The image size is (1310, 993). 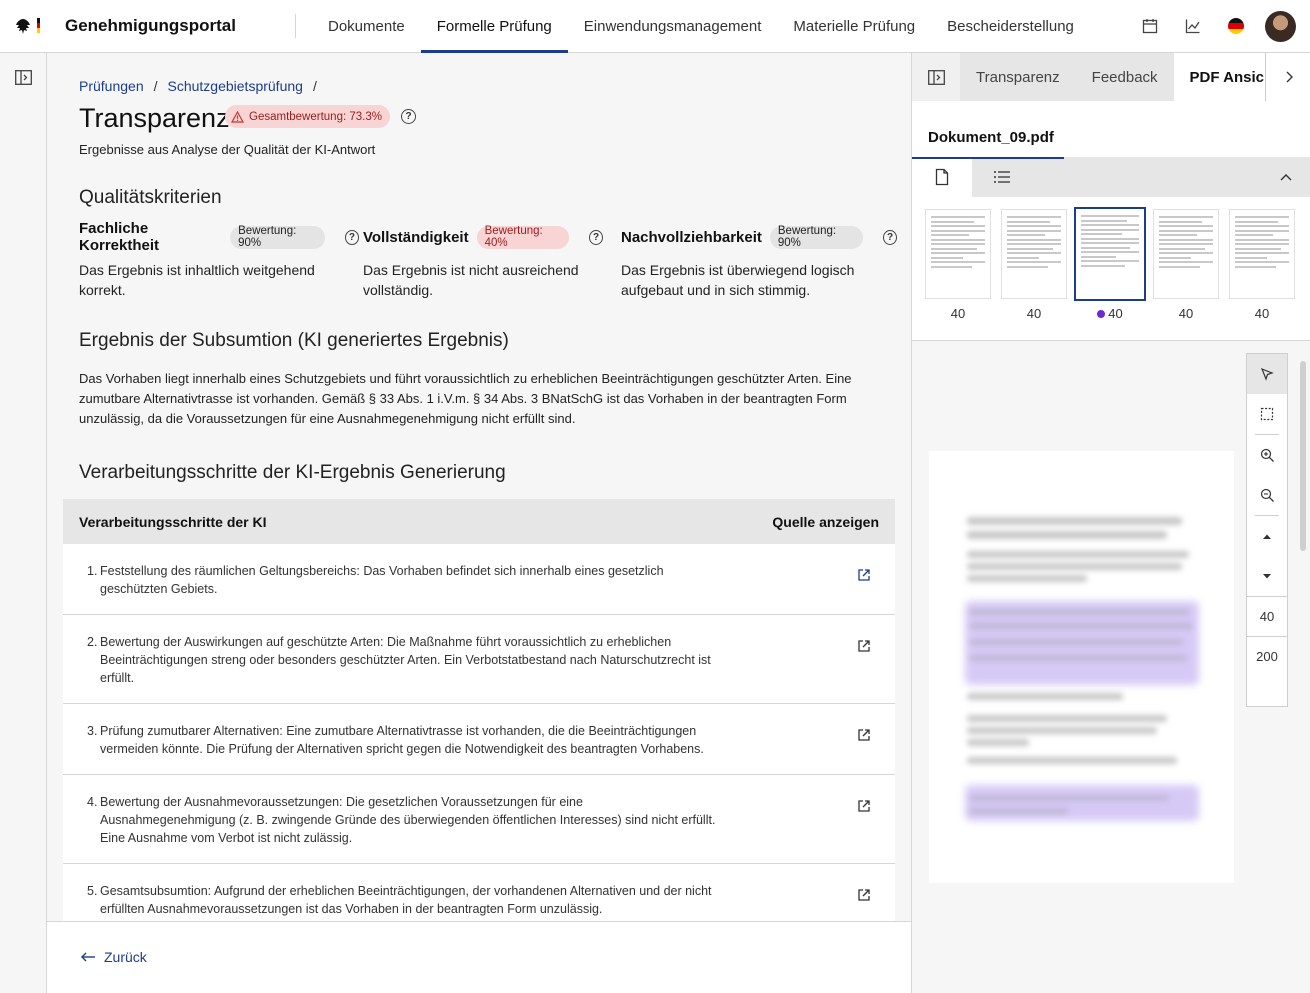 What do you see at coordinates (494, 26) in the screenshot?
I see `nav-formelle-pruefung: Formelle Prüfung` at bounding box center [494, 26].